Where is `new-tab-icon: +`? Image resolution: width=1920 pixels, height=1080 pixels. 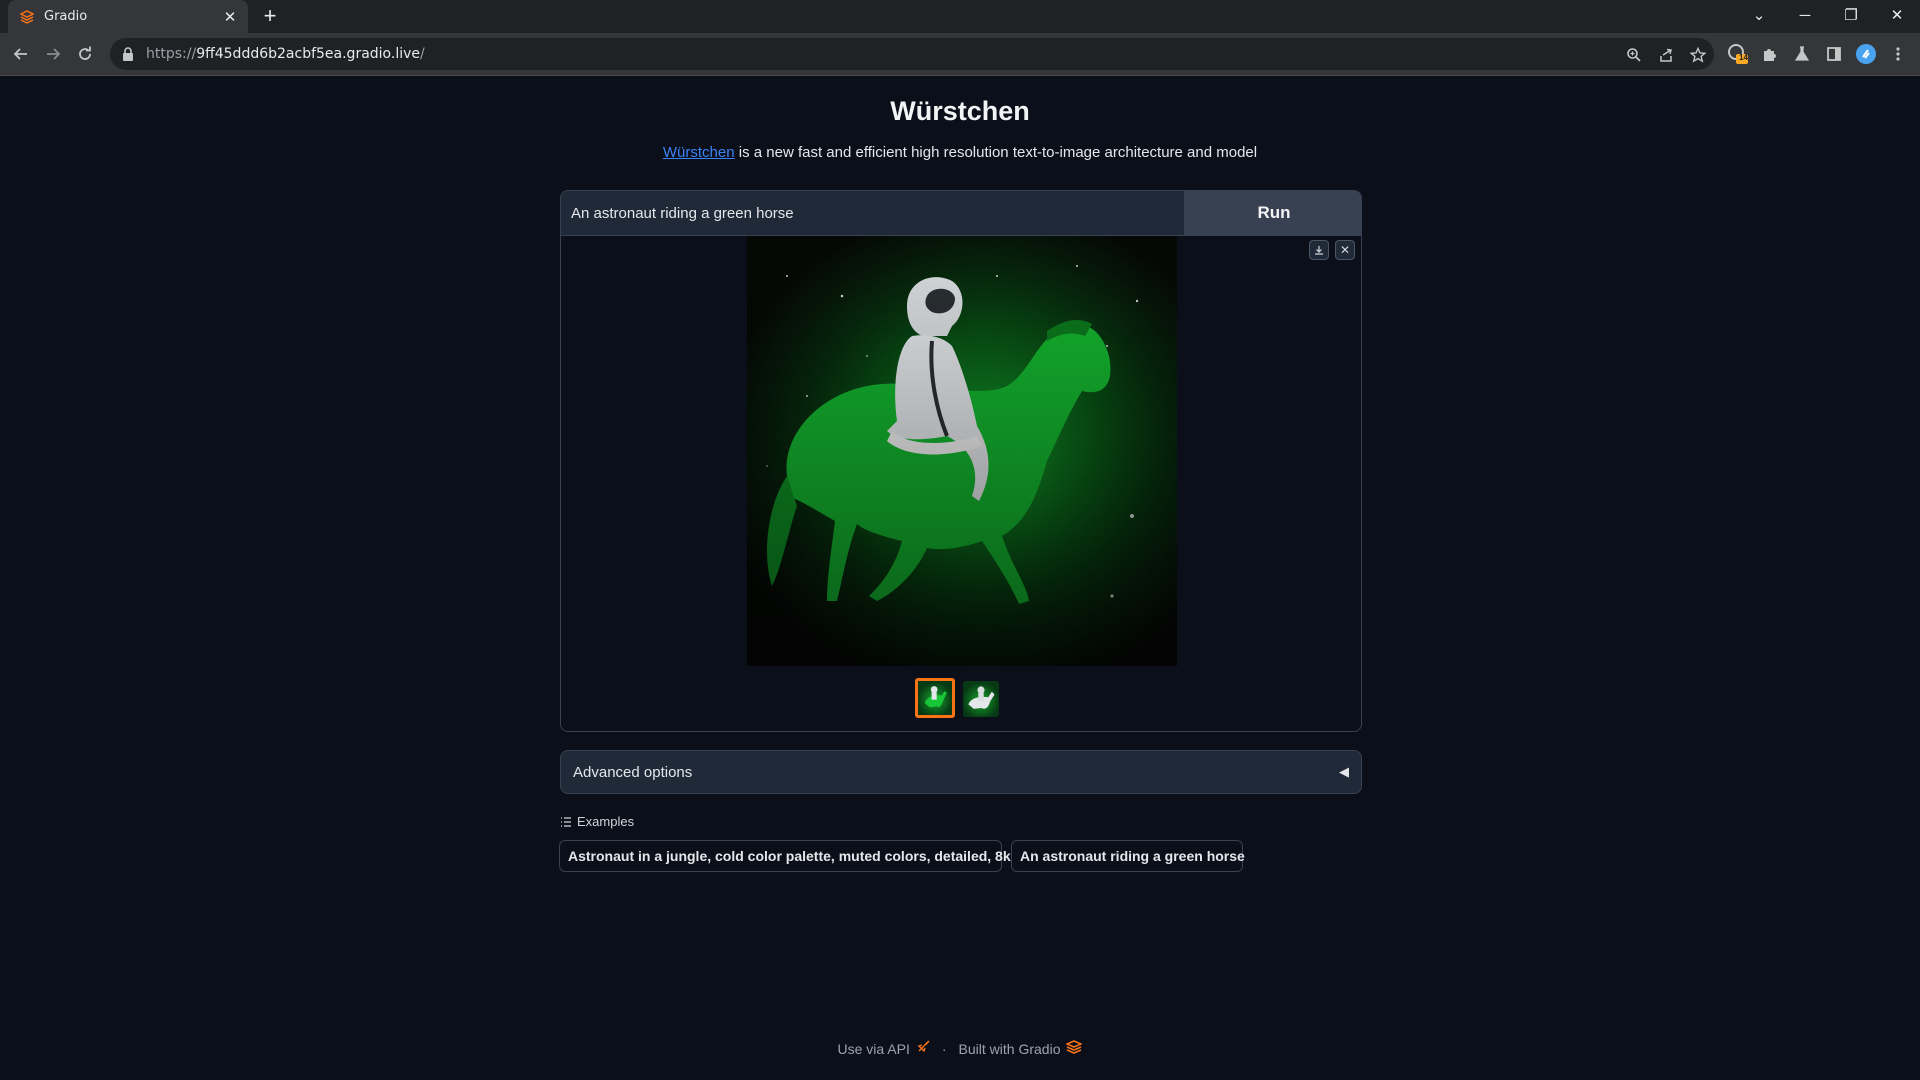
new-tab-icon: + is located at coordinates (270, 16).